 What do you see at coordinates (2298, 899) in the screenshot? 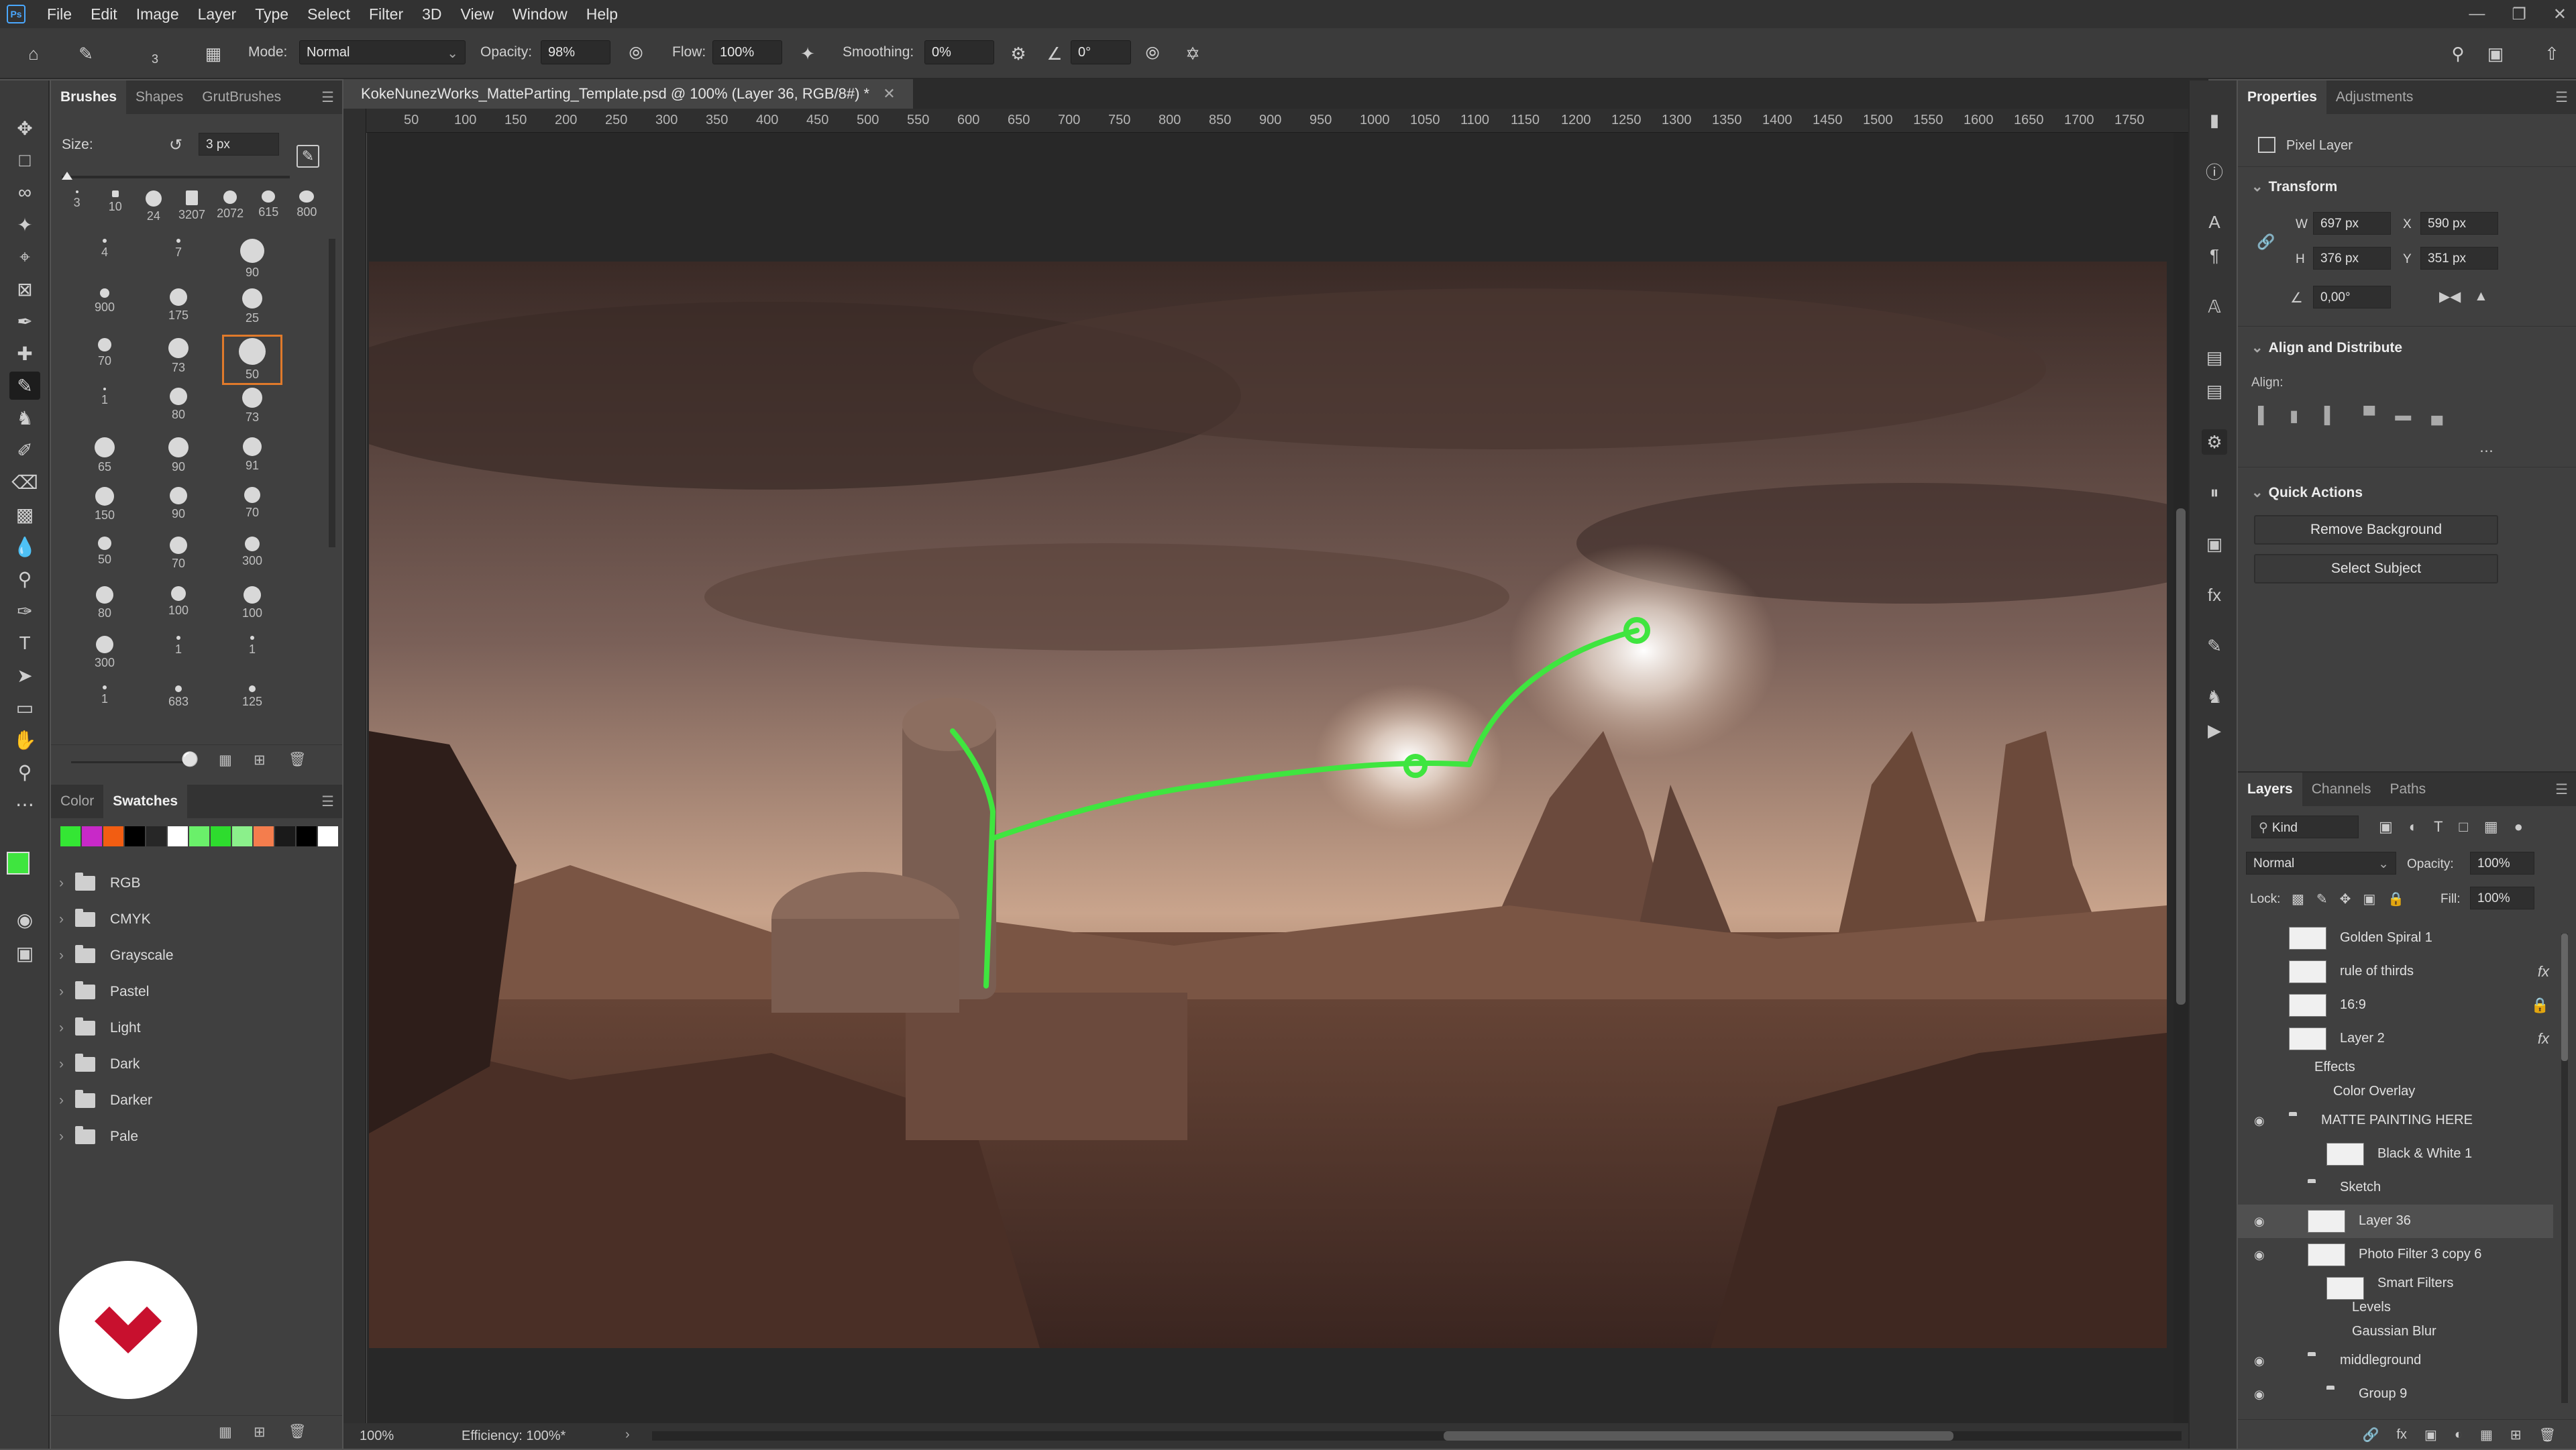
I see `lock-transparent-icon: ▩` at bounding box center [2298, 899].